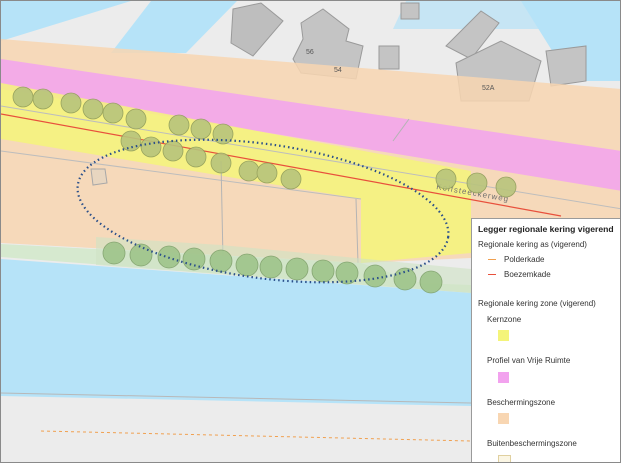  Describe the element at coordinates (537, 303) in the screenshot. I see `legend-group-zone: Regionale kering zone (vigerend)` at that location.